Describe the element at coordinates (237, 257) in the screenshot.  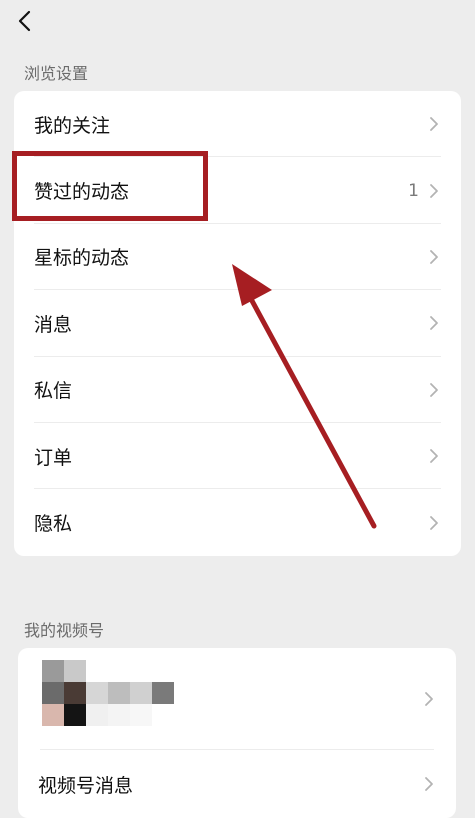
I see `row-starred-posts: 星标的动态` at that location.